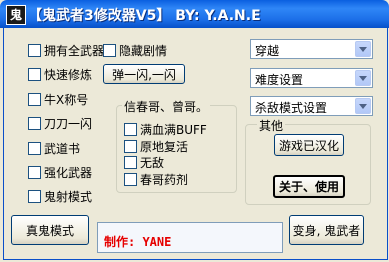 Image resolution: width=389 pixels, height=262 pixels. I want to click on select-value: 穿越, so click(267, 51).